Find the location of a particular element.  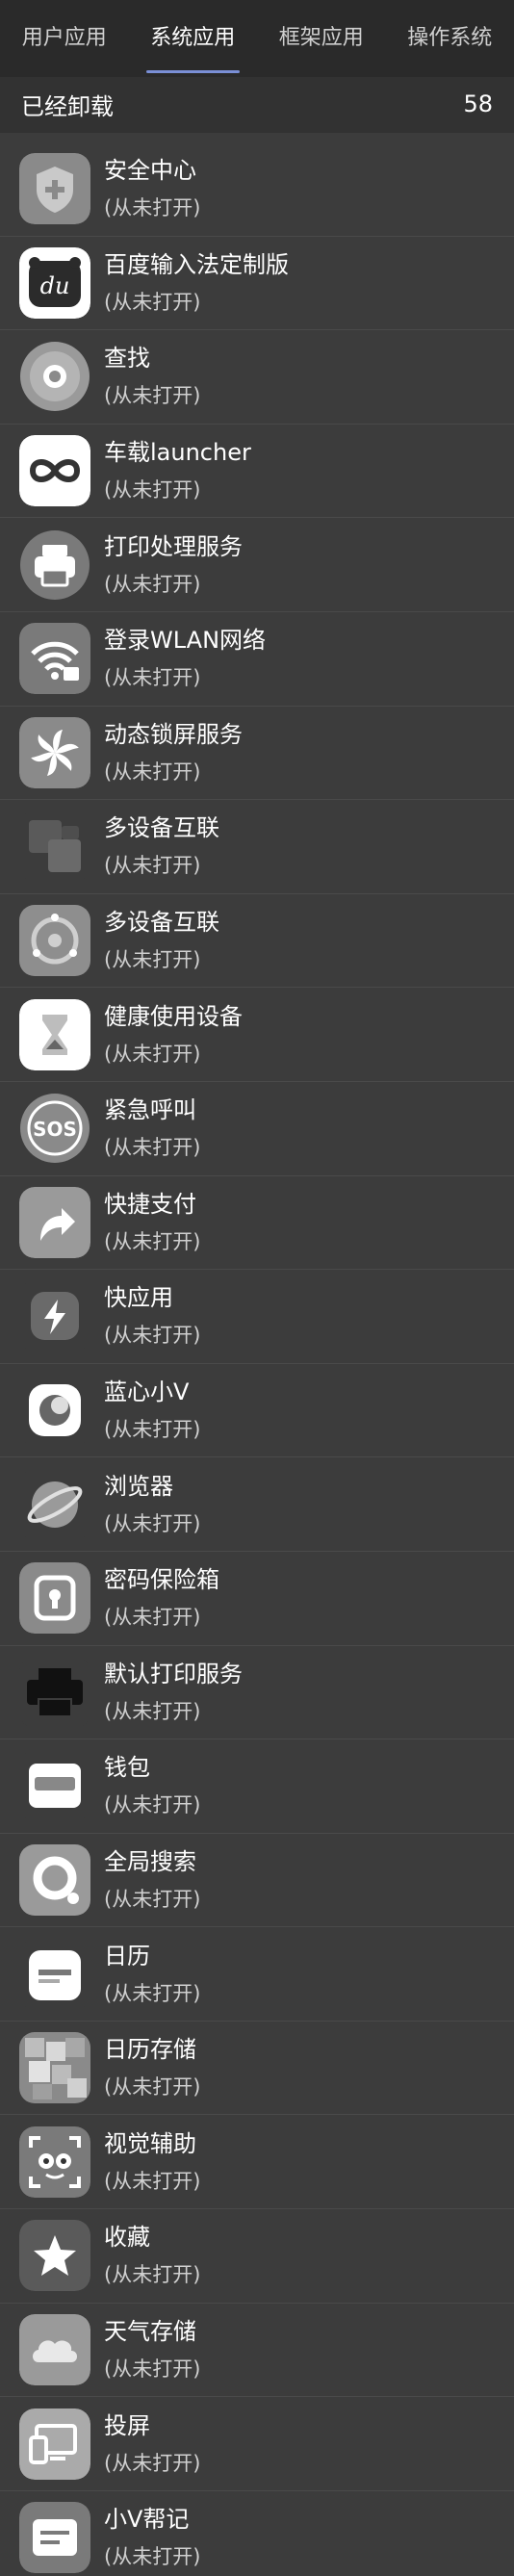

app-name: 快捷支付 is located at coordinates (150, 1204).